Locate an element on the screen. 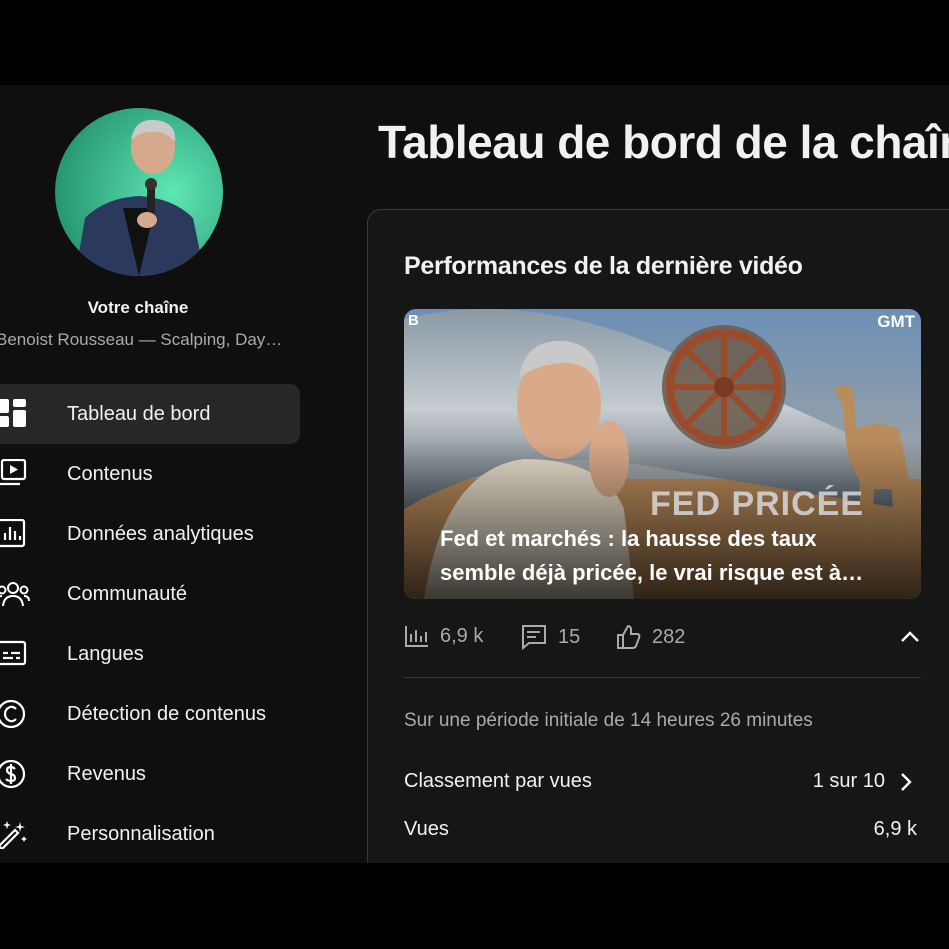 The height and width of the screenshot is (949, 949). sidebar-item-label: Contenus is located at coordinates (110, 473).